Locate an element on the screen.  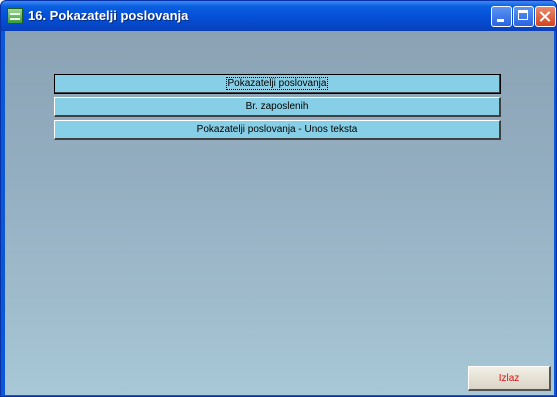
button-label: Br. zaposlenih is located at coordinates (277, 106).